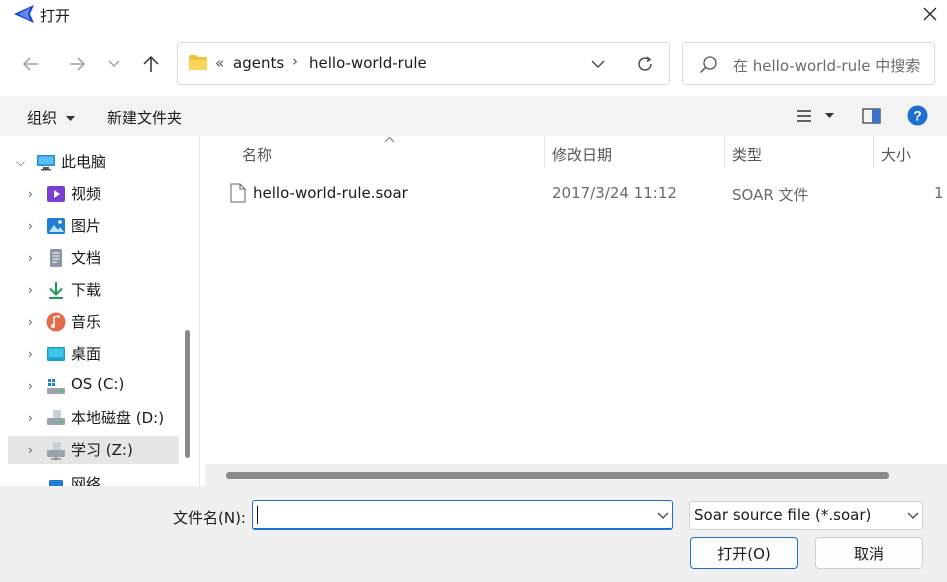 This screenshot has height=582, width=947. I want to click on up-button, so click(151, 64).